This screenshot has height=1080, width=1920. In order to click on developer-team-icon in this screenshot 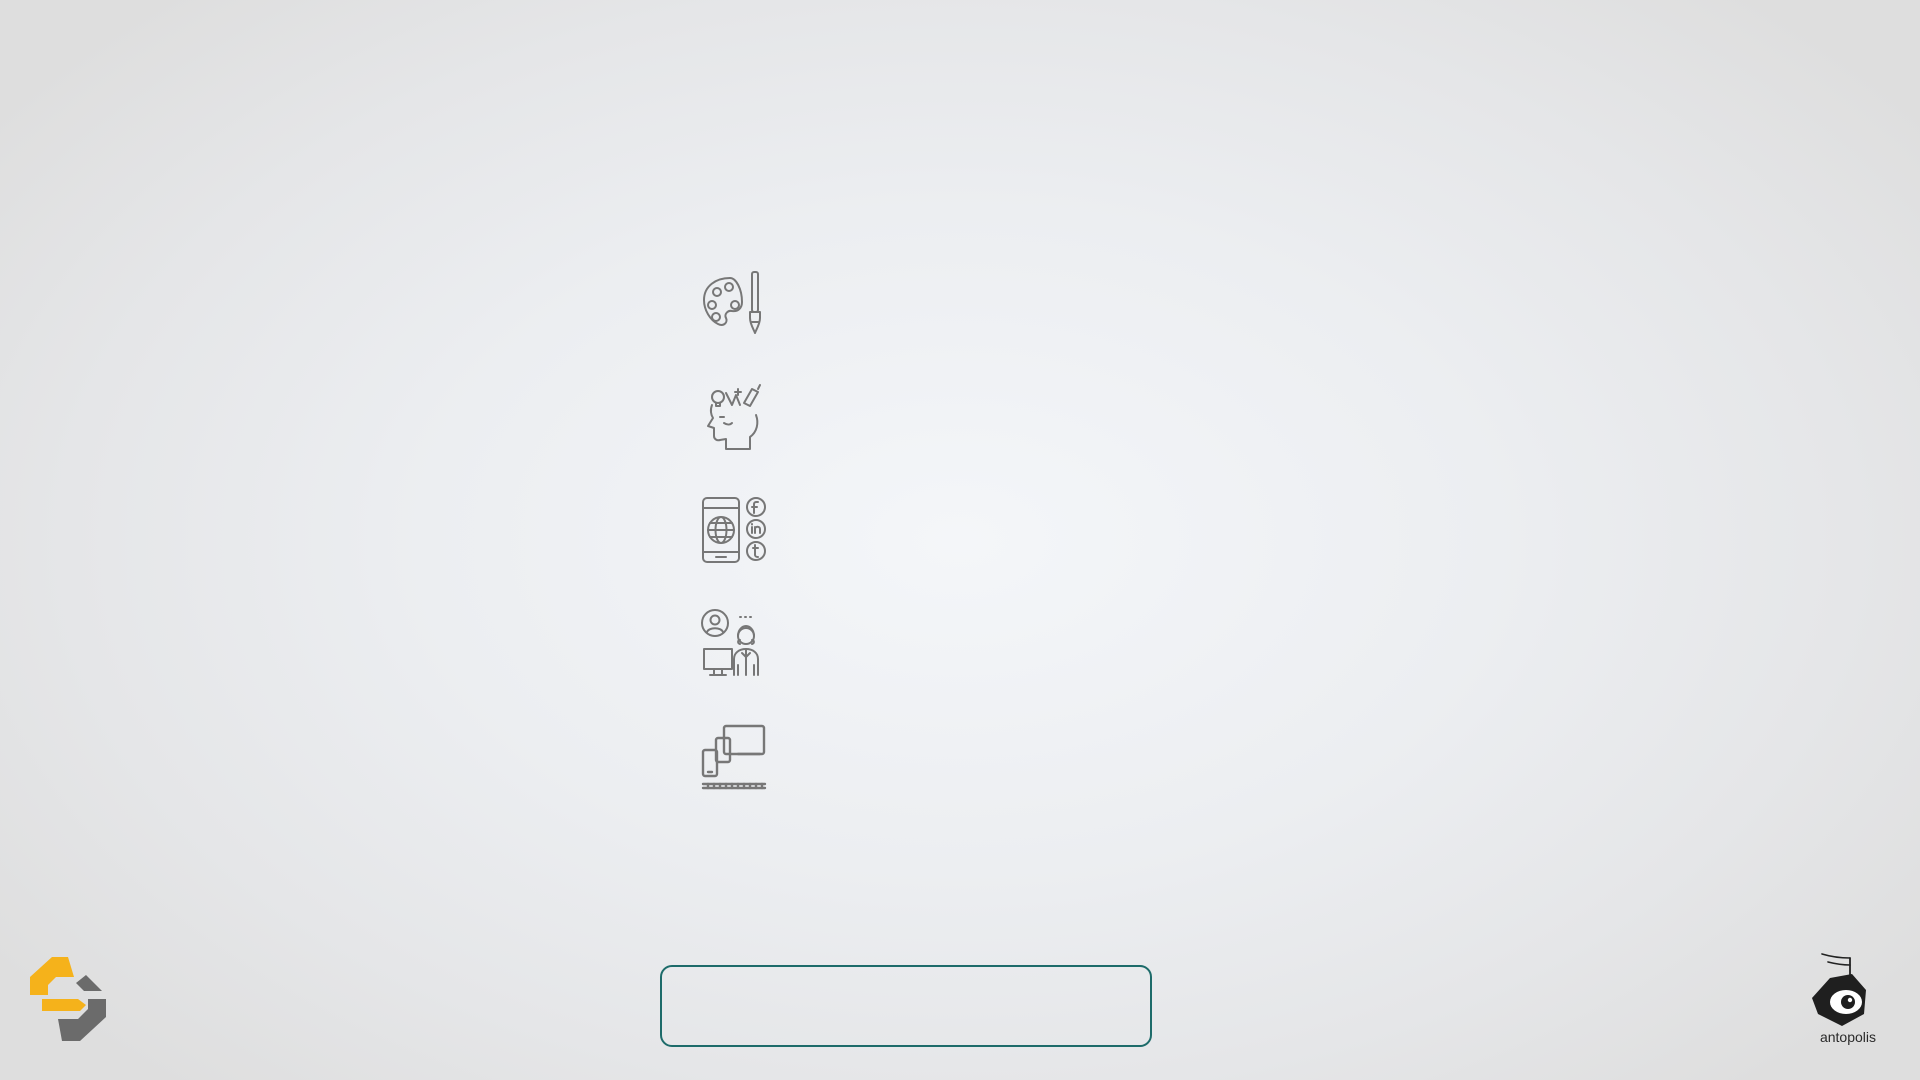, I will do `click(734, 643)`.